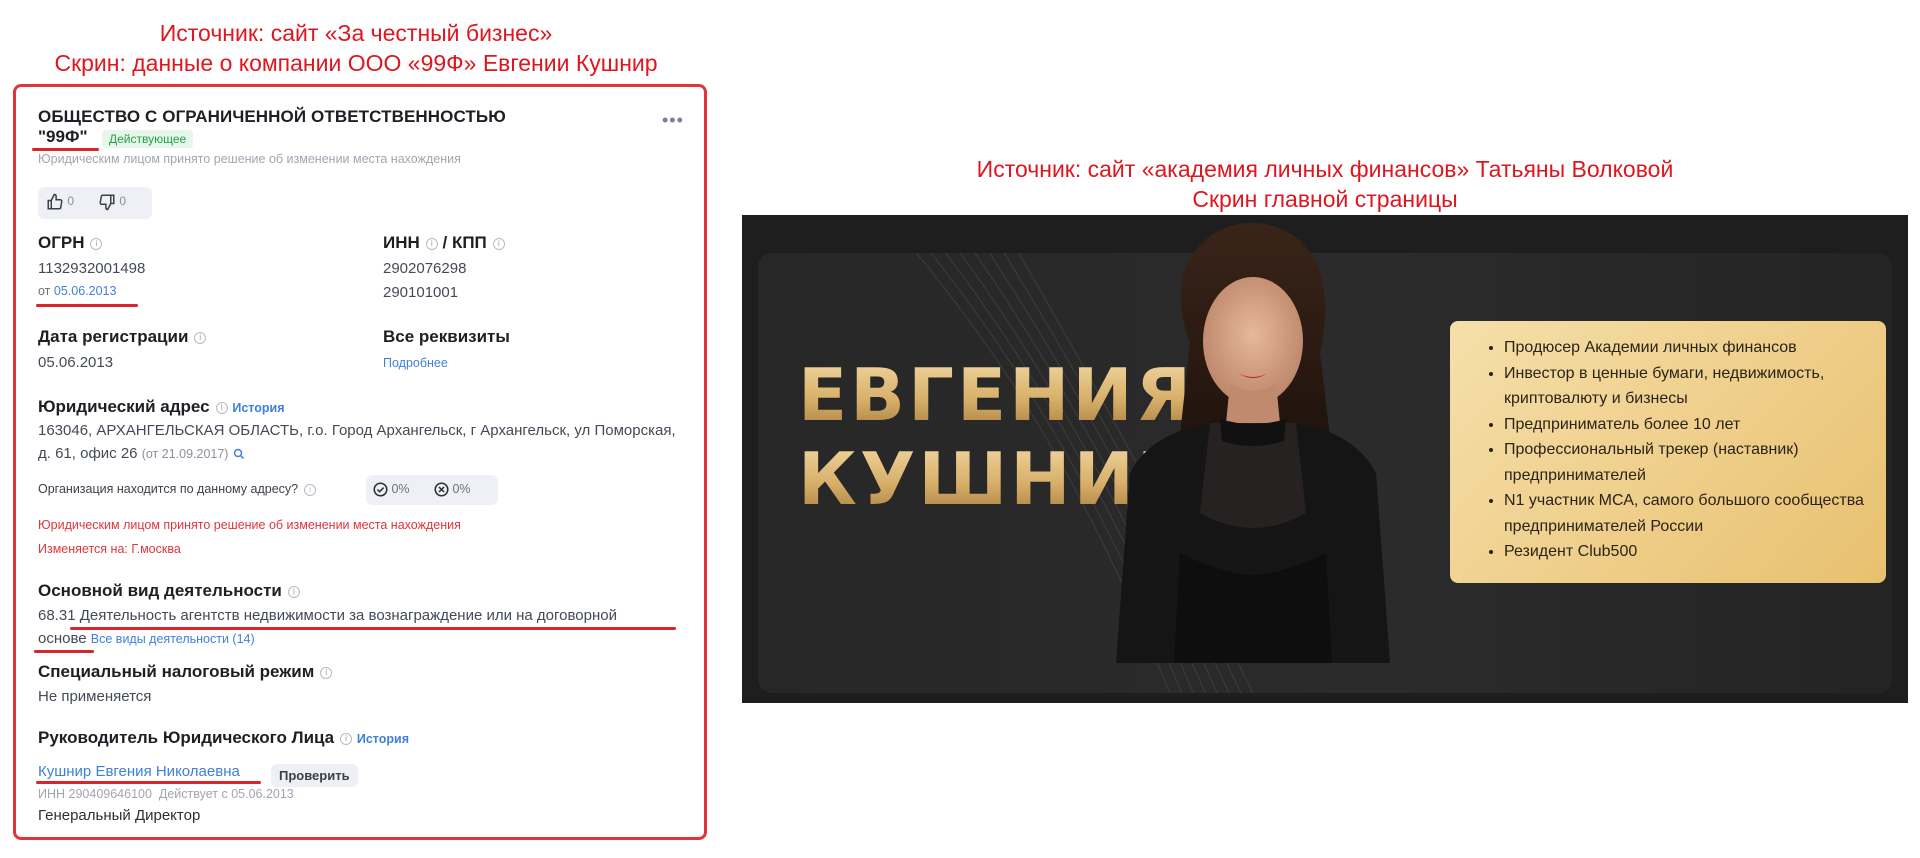 This screenshot has height=858, width=1920. What do you see at coordinates (71, 201) in the screenshot?
I see `like-count: 0` at bounding box center [71, 201].